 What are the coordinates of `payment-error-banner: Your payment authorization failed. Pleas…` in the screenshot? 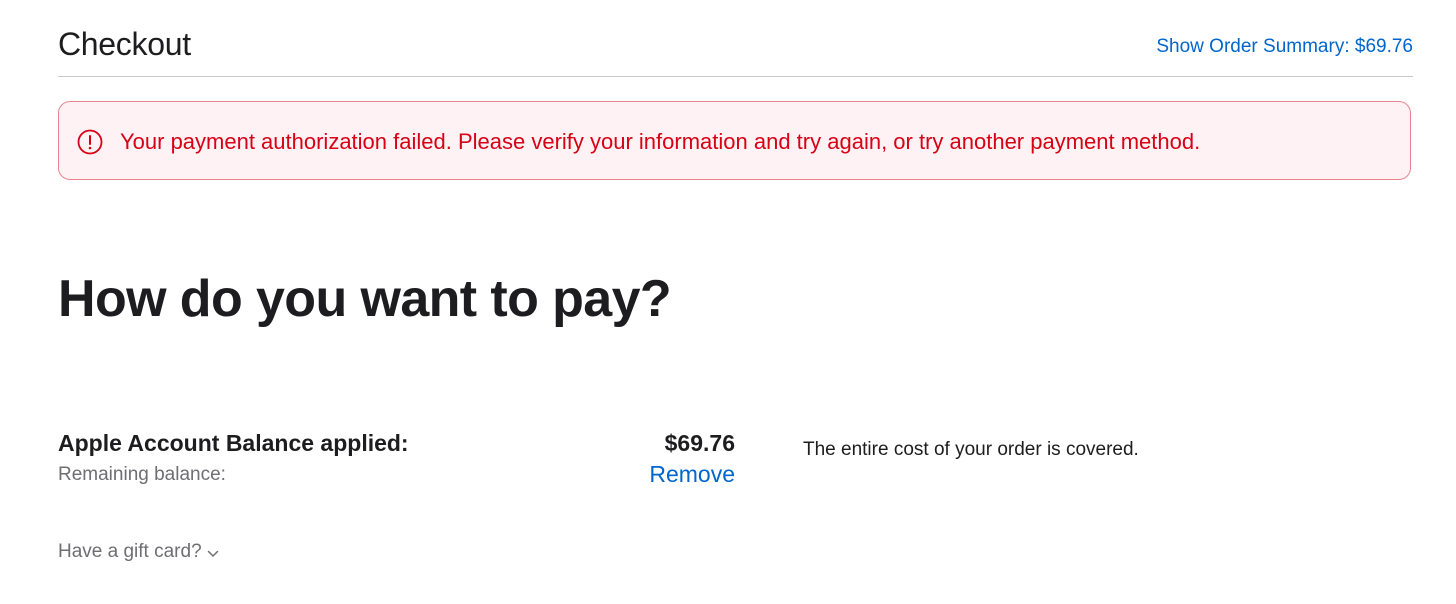 It's located at (734, 140).